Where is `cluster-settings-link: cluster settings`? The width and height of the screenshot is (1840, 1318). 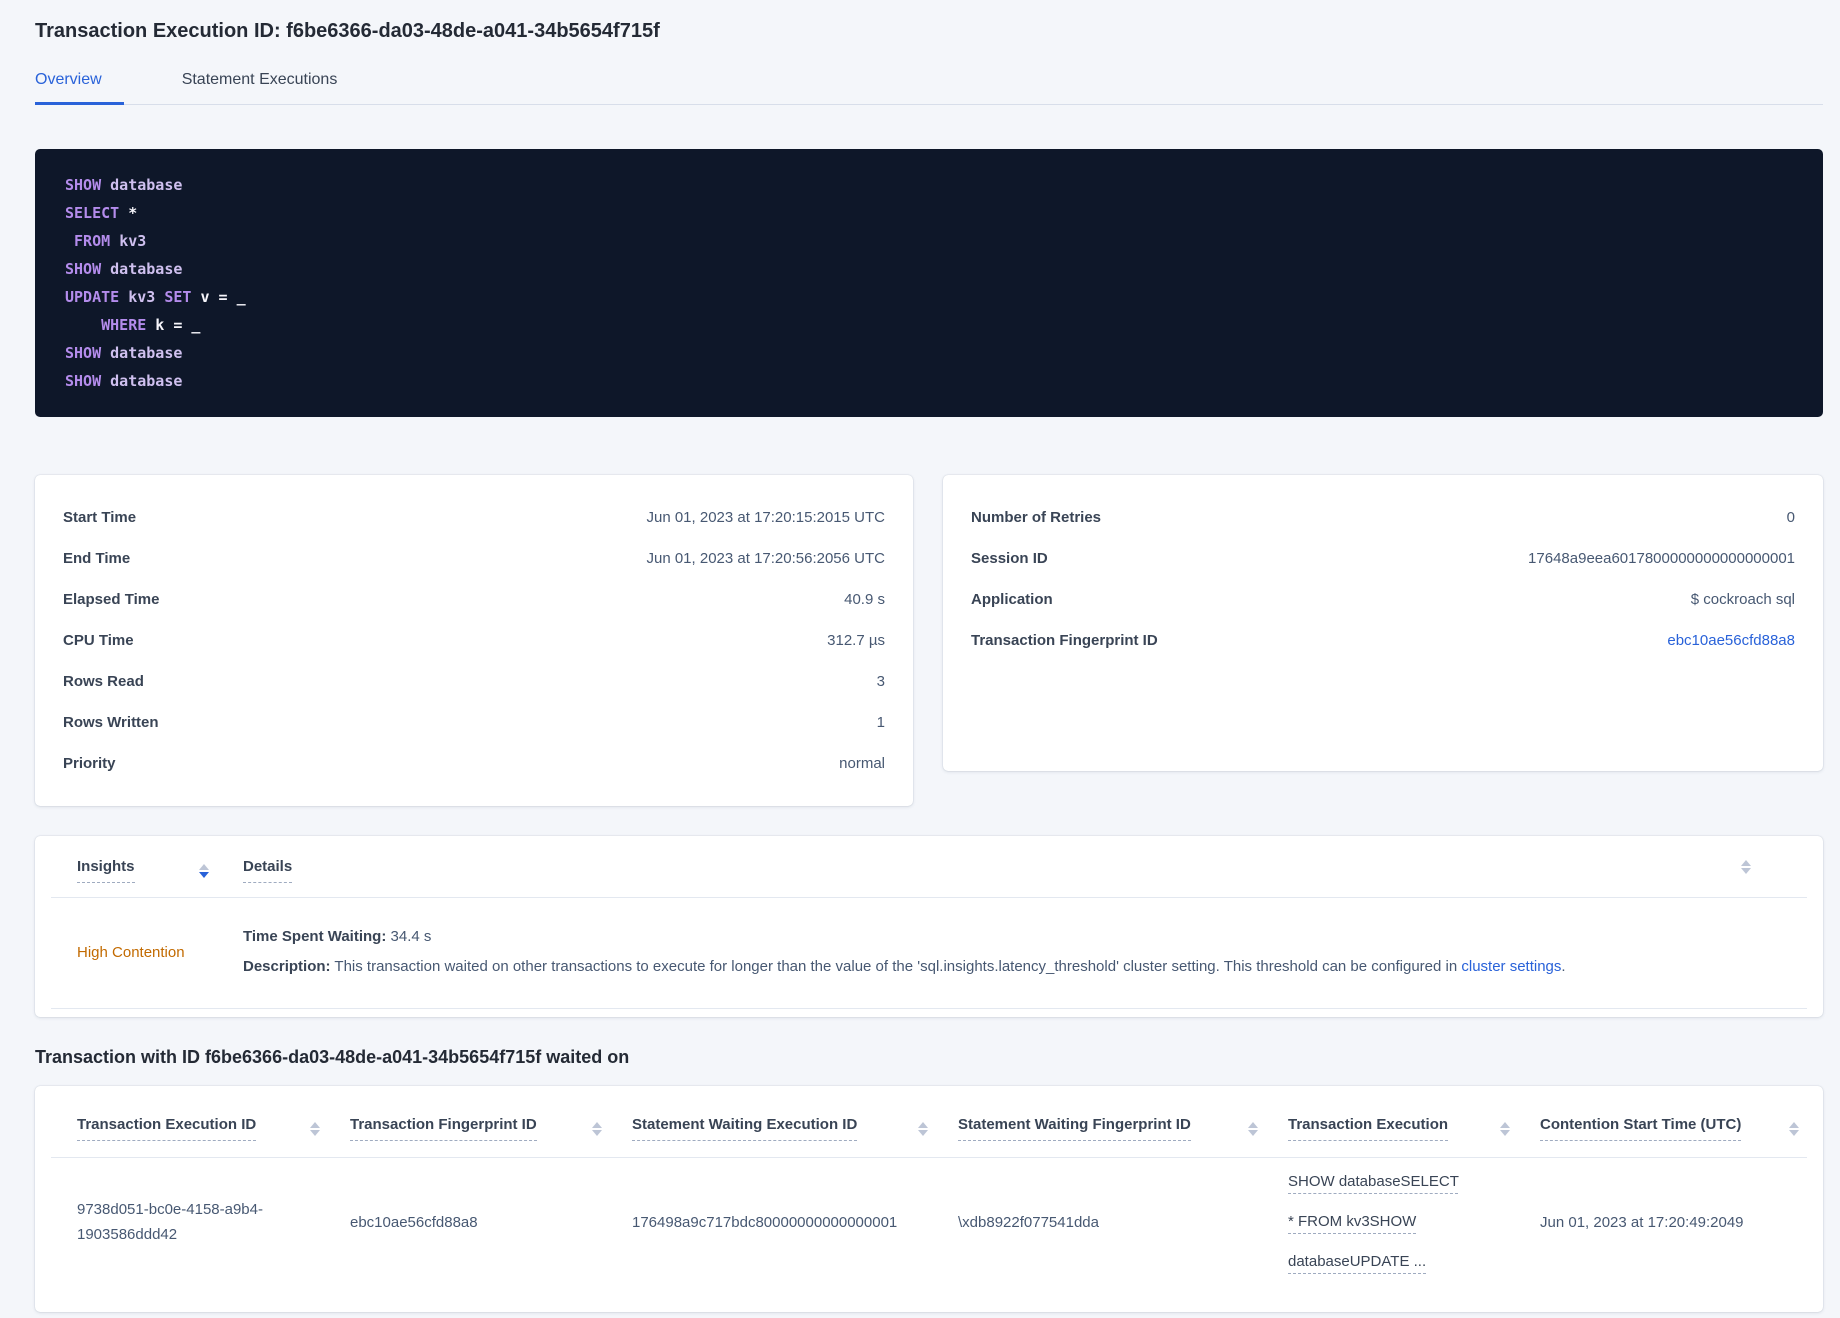 cluster-settings-link: cluster settings is located at coordinates (1511, 966).